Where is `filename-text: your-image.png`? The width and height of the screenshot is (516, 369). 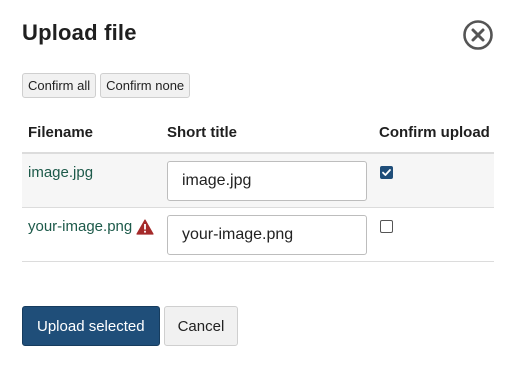
filename-text: your-image.png is located at coordinates (80, 226).